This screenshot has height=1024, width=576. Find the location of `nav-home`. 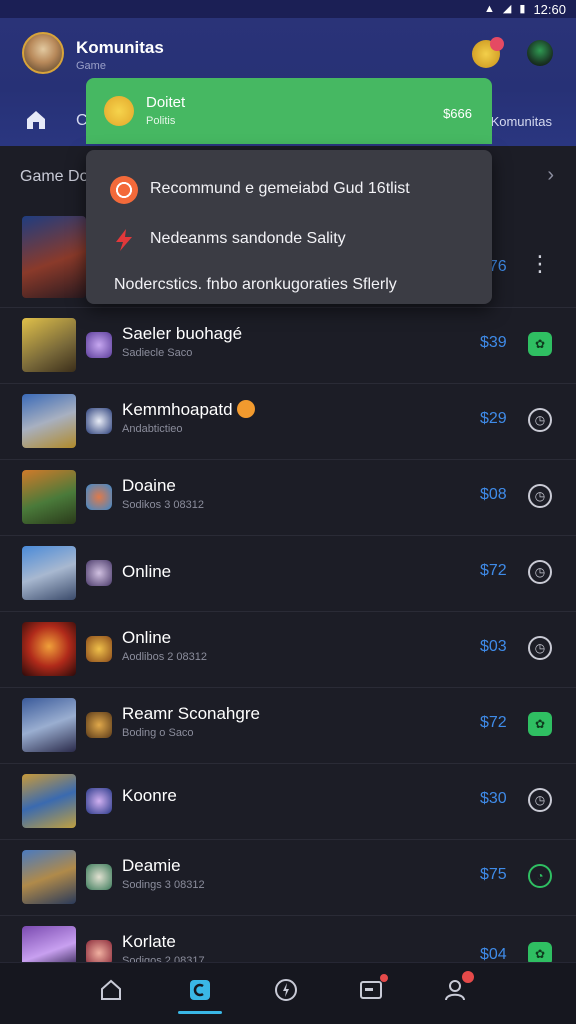

nav-home is located at coordinates (111, 990).